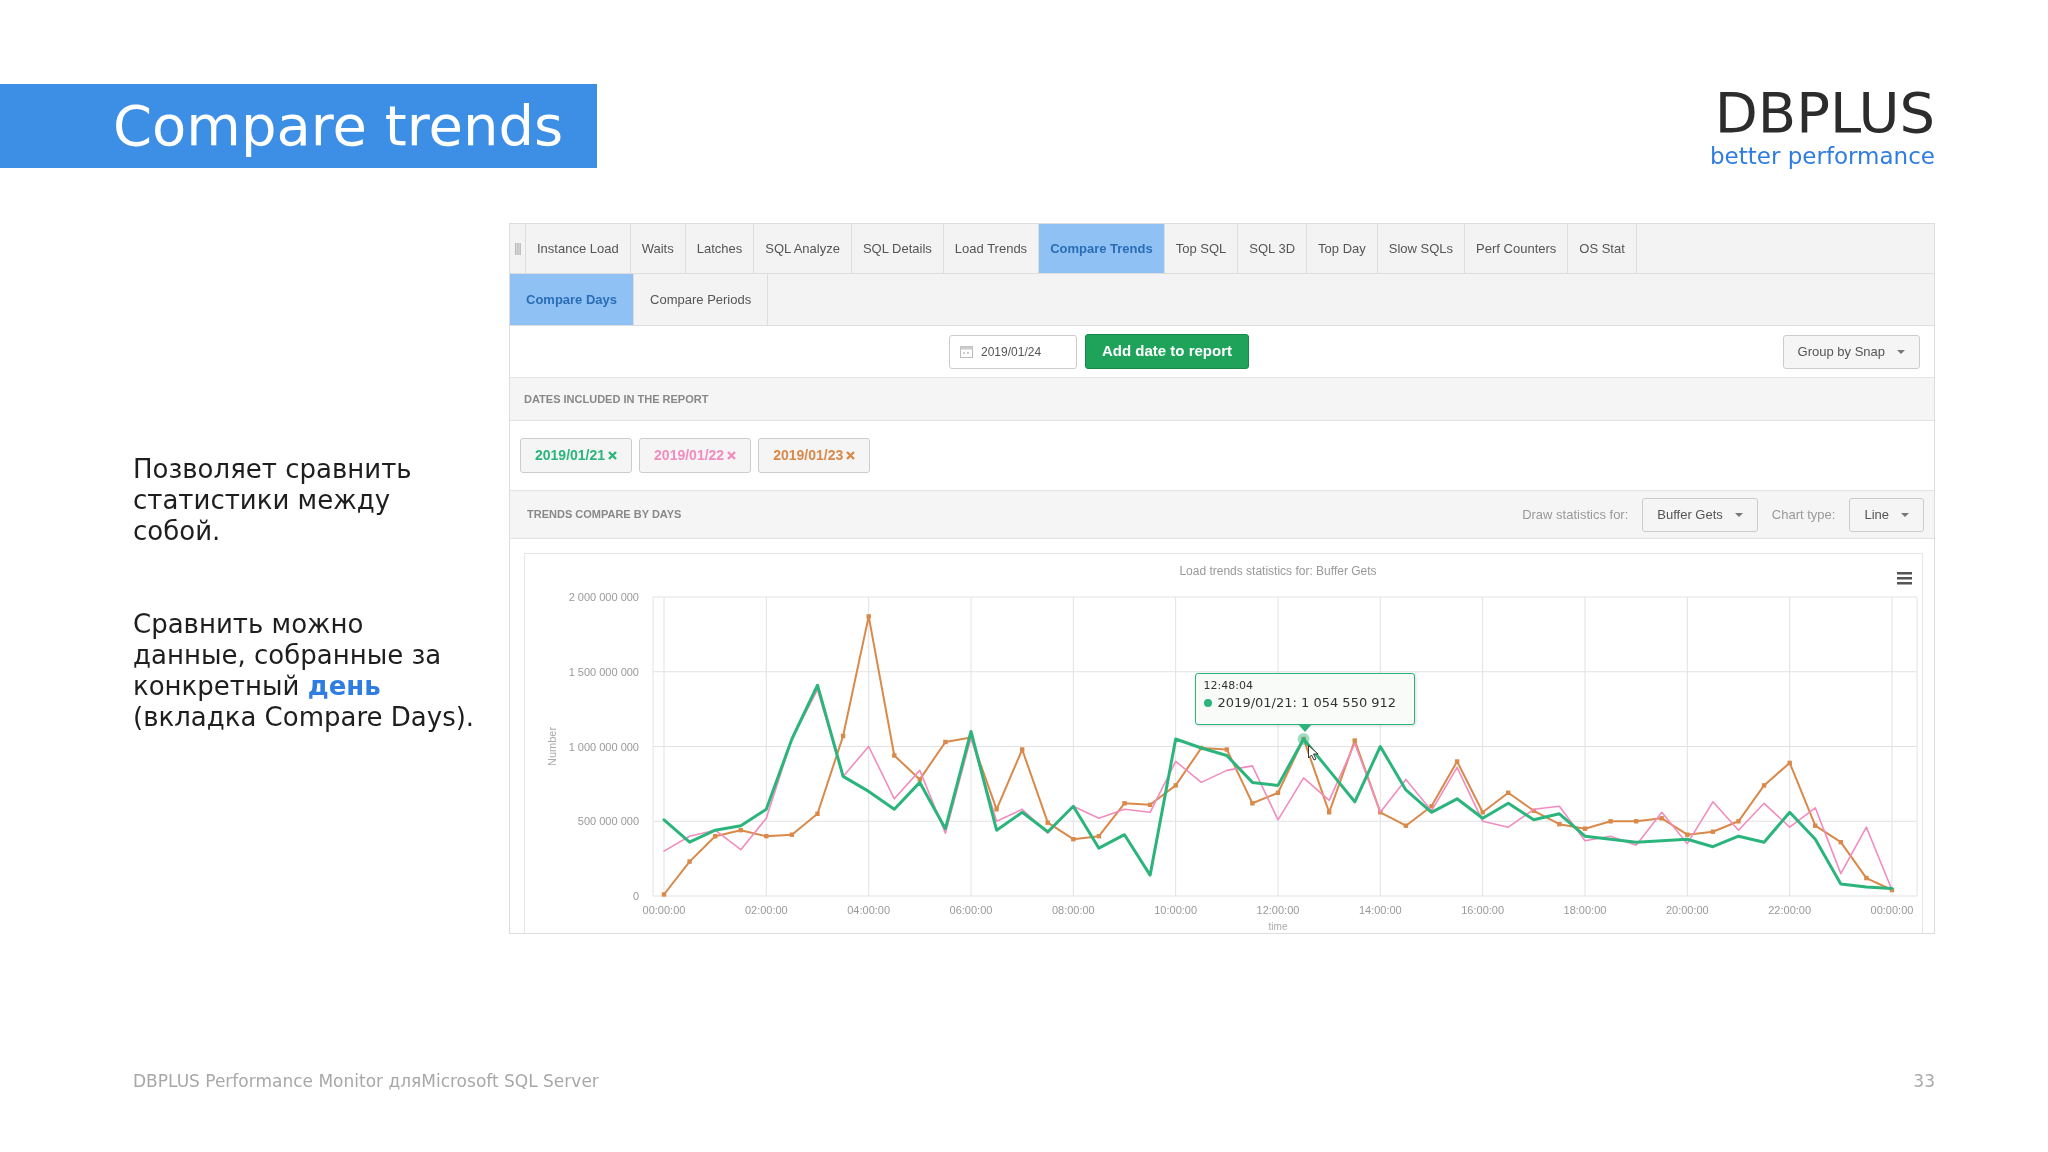 The height and width of the screenshot is (1152, 2048). Describe the element at coordinates (603, 746) in the screenshot. I see `y-tick-label: 1 000 000 000` at that location.